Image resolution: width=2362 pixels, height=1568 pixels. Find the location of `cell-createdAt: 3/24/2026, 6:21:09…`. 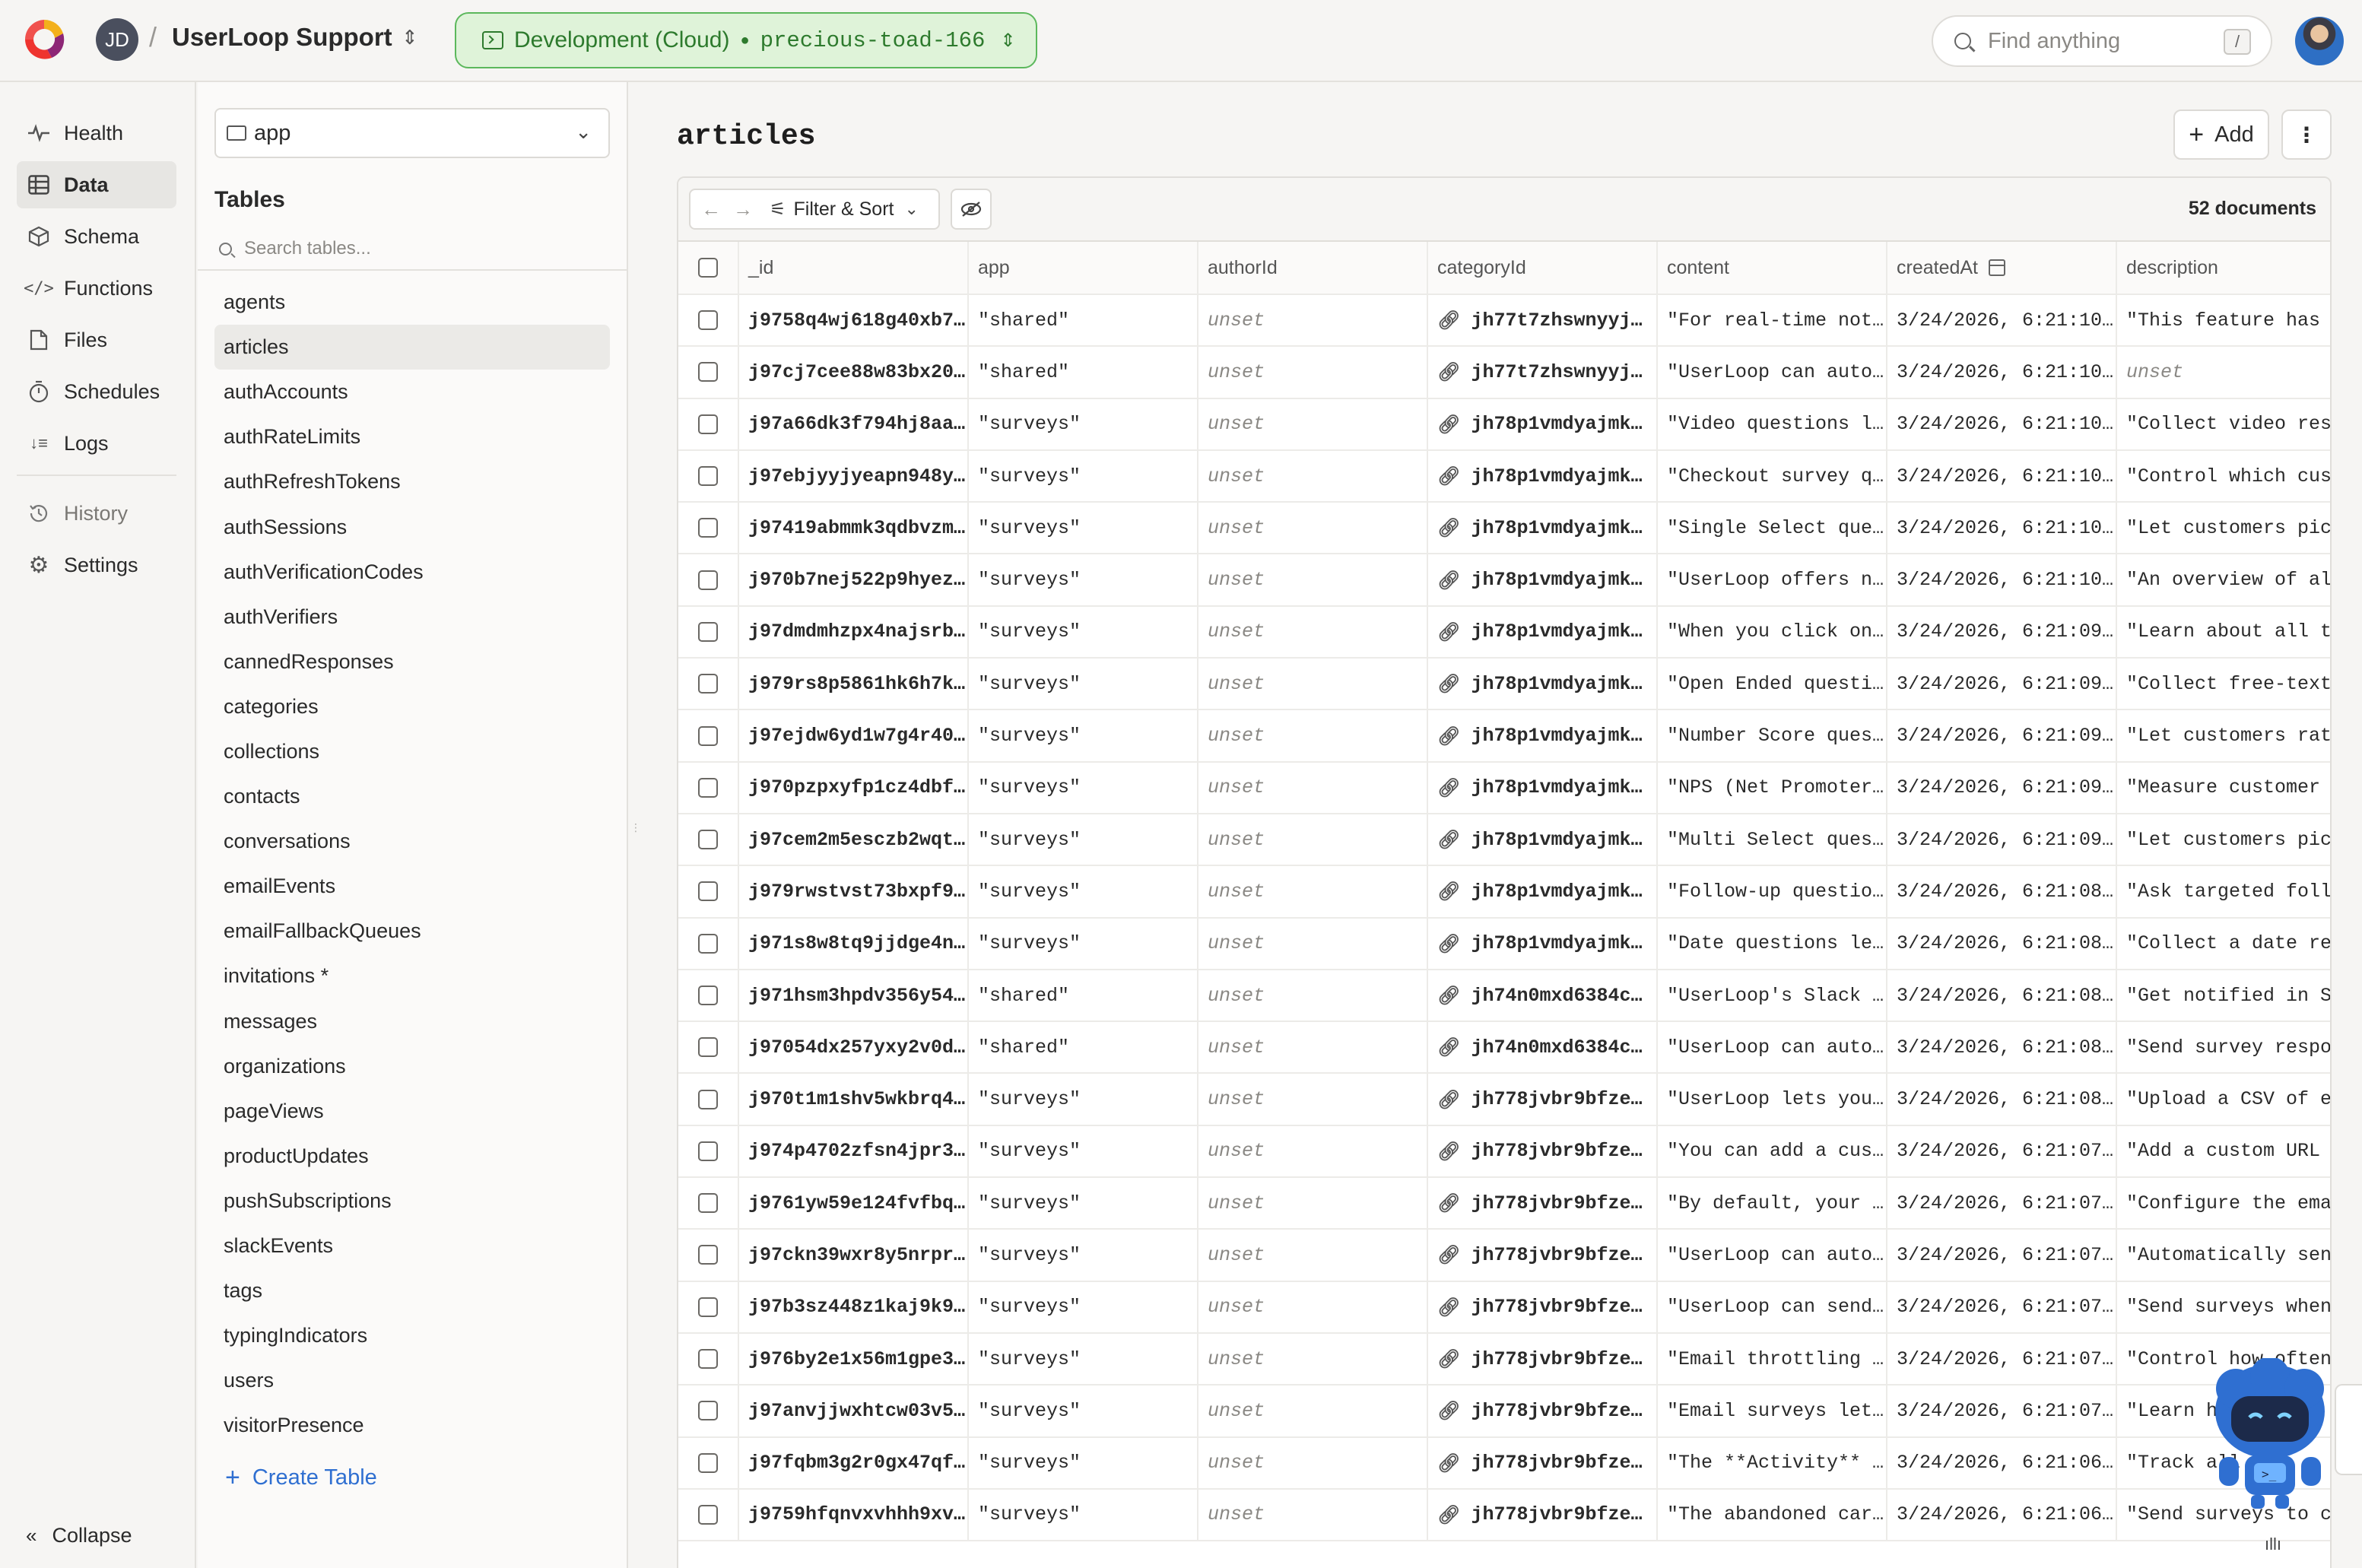

cell-createdAt: 3/24/2026, 6:21:09… is located at coordinates (2002, 735).